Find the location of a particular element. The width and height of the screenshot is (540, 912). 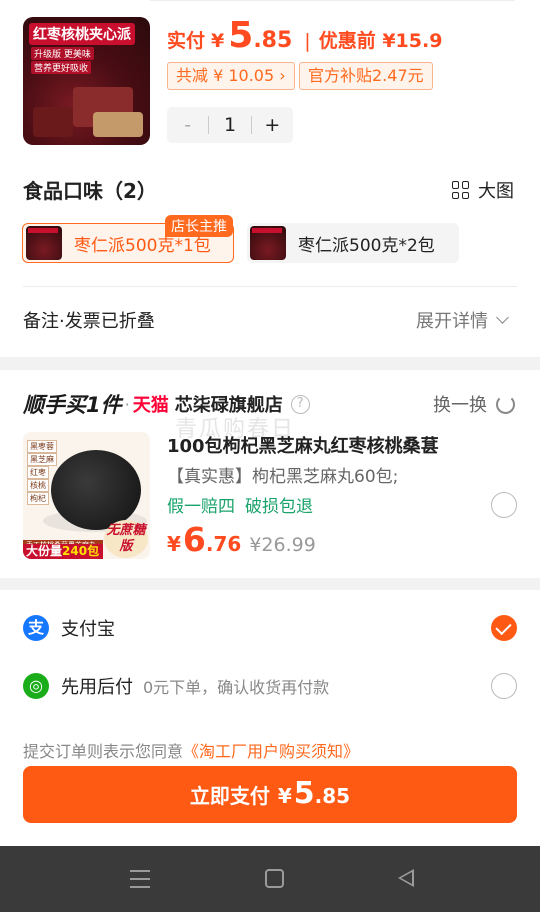

flavor-section-title: 食品口味（2） is located at coordinates (90, 191).